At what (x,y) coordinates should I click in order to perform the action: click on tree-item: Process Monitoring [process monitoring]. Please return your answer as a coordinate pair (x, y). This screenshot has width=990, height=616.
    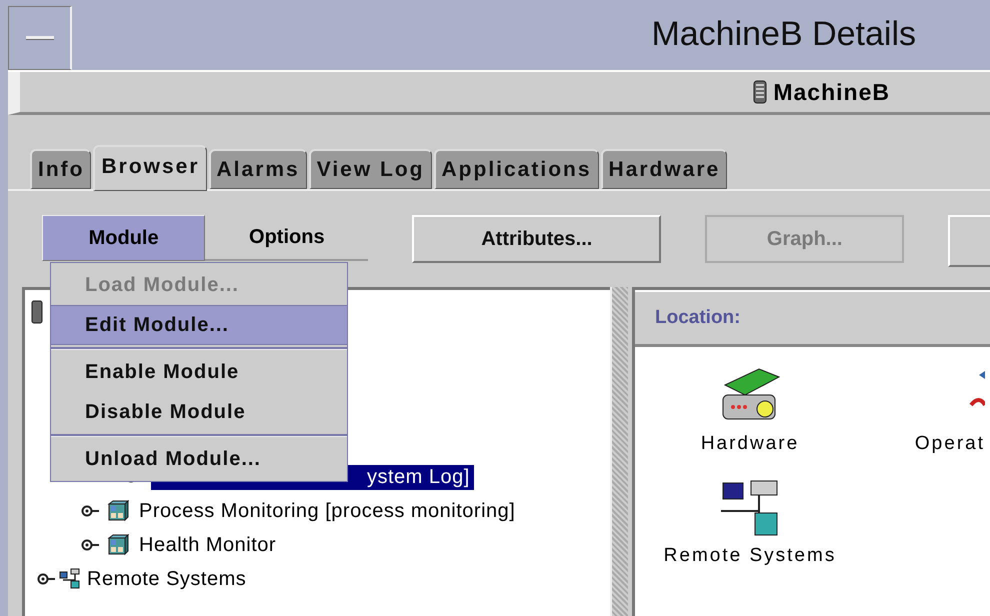
    Looking at the image, I should click on (327, 511).